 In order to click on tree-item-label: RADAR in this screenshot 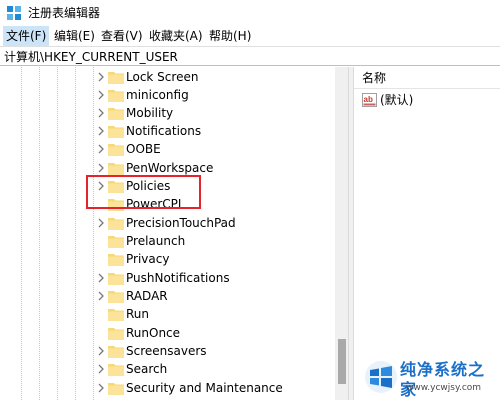, I will do `click(147, 296)`.